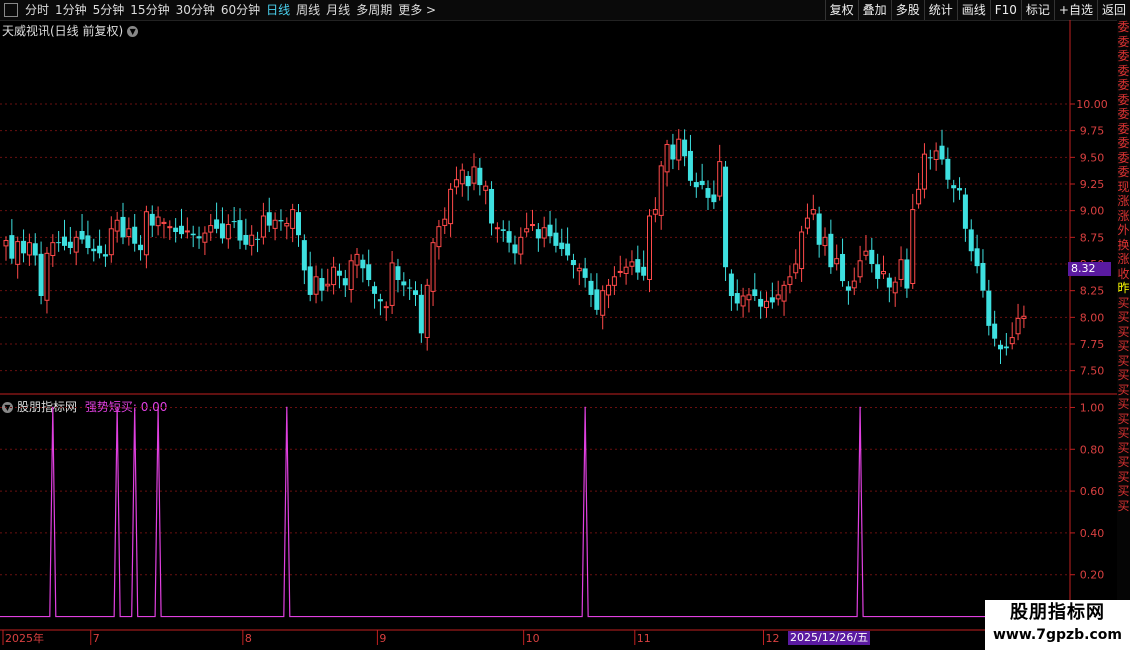 The height and width of the screenshot is (650, 1130). I want to click on price-tick-label: 7.75, so click(1092, 344).